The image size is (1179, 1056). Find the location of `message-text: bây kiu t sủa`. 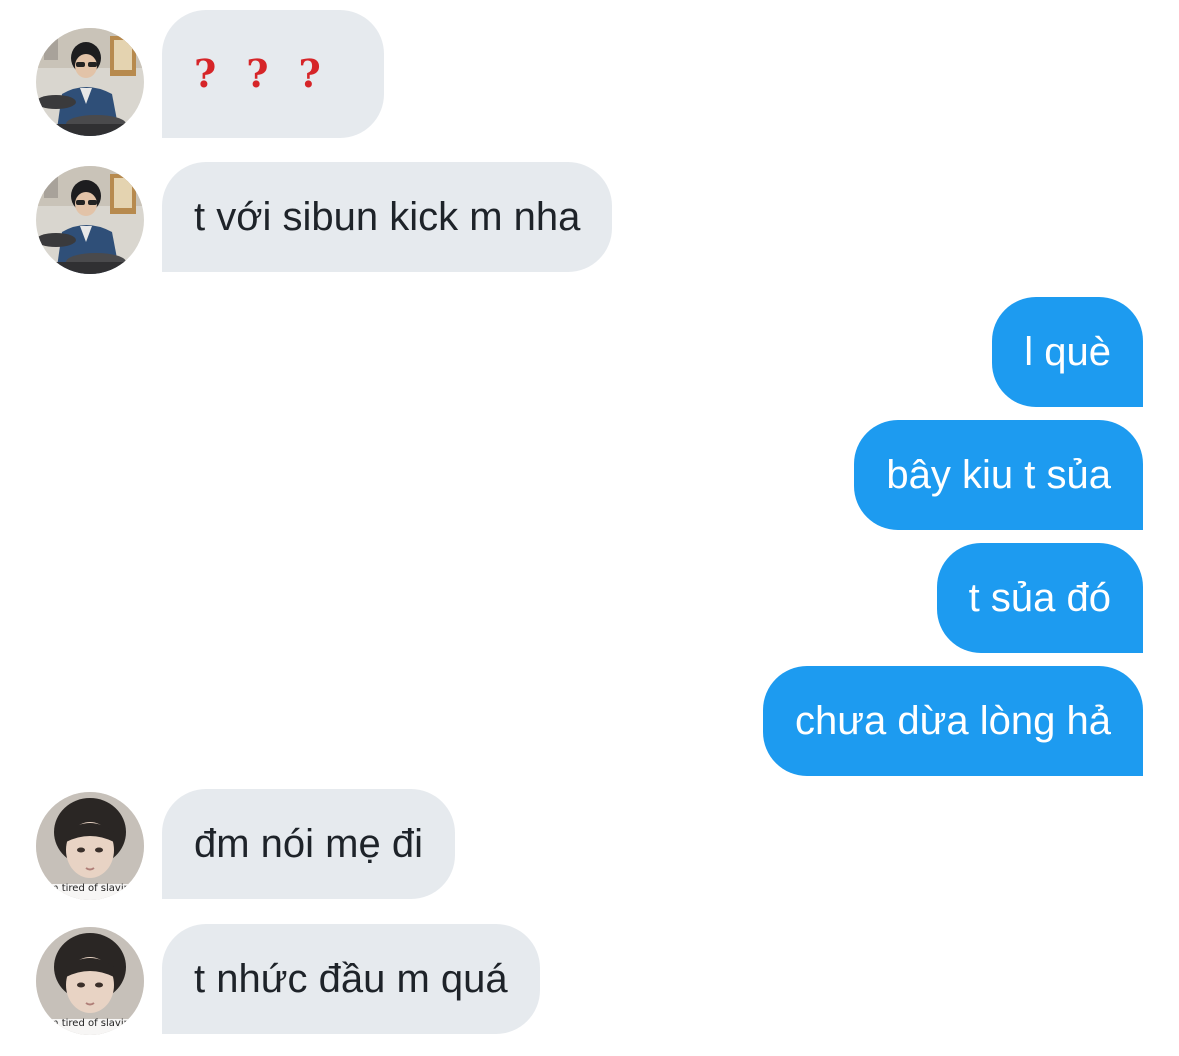

message-text: bây kiu t sủa is located at coordinates (998, 475).